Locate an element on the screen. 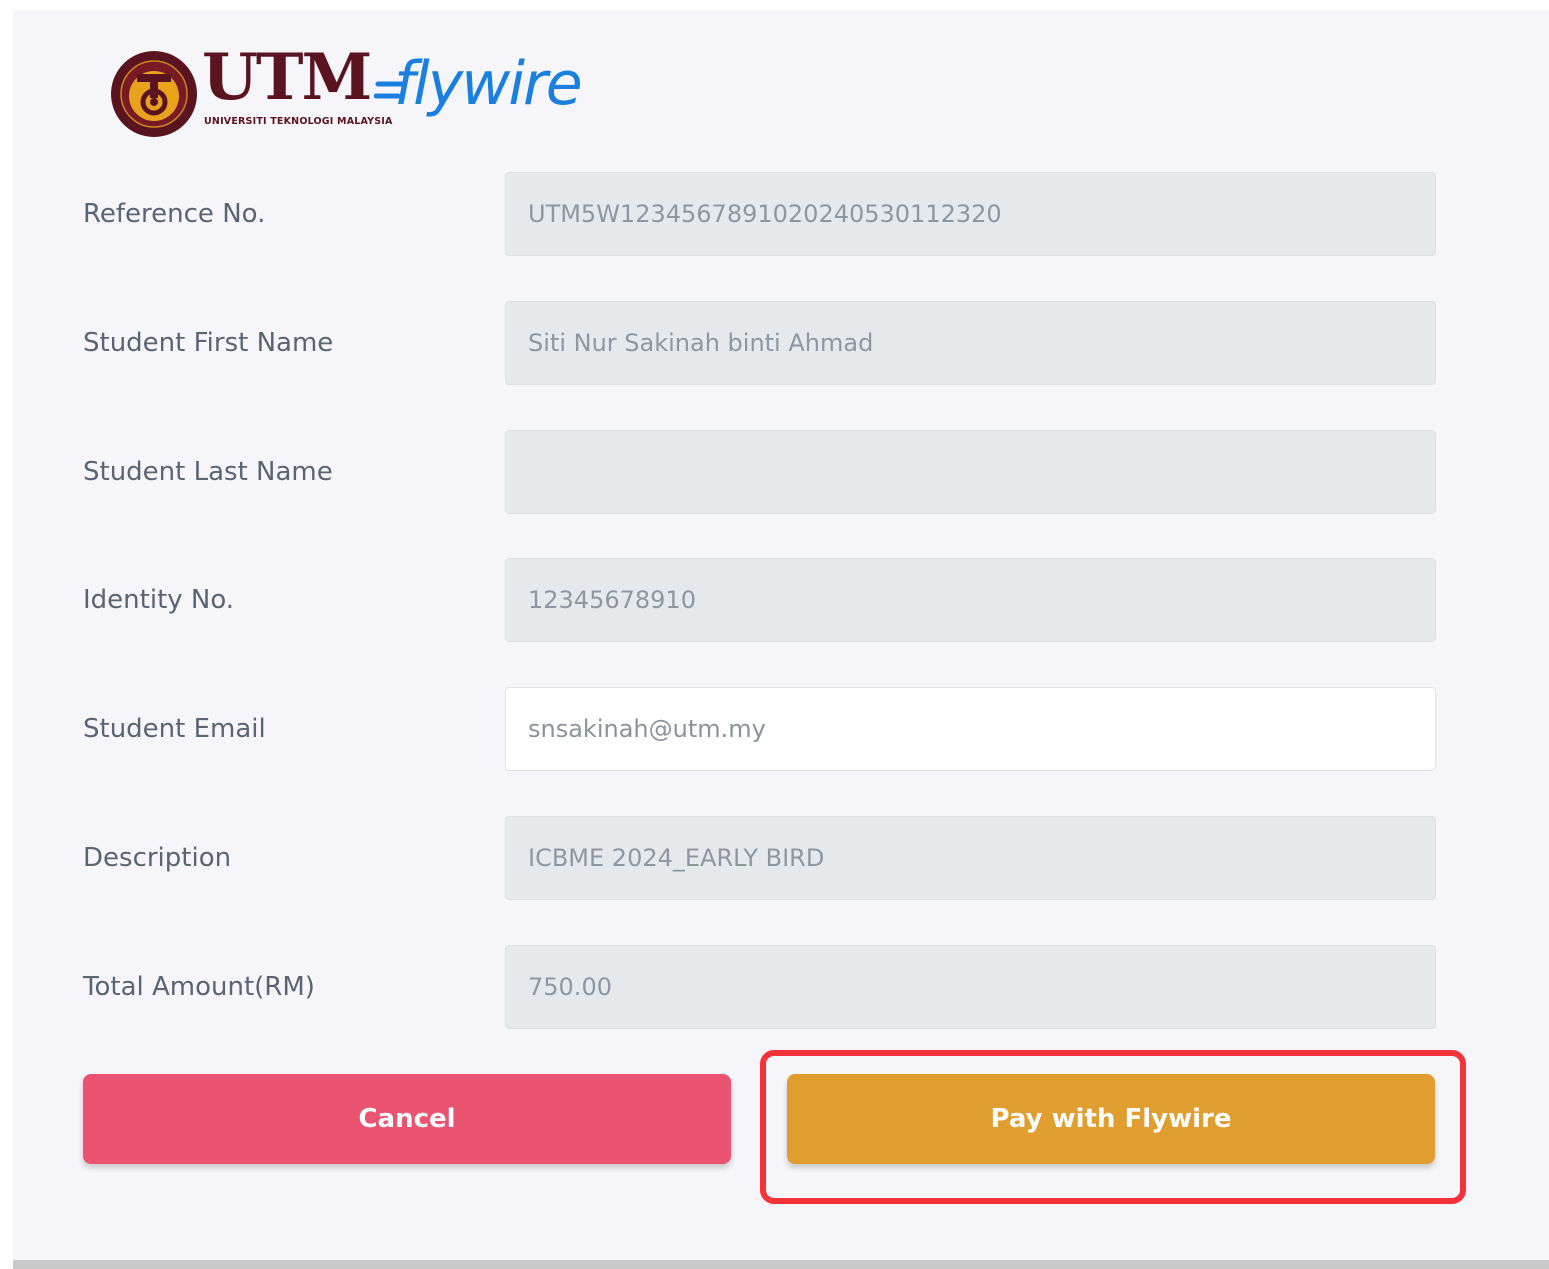 The width and height of the screenshot is (1549, 1269). bottom-scroll-edge is located at coordinates (781, 1264).